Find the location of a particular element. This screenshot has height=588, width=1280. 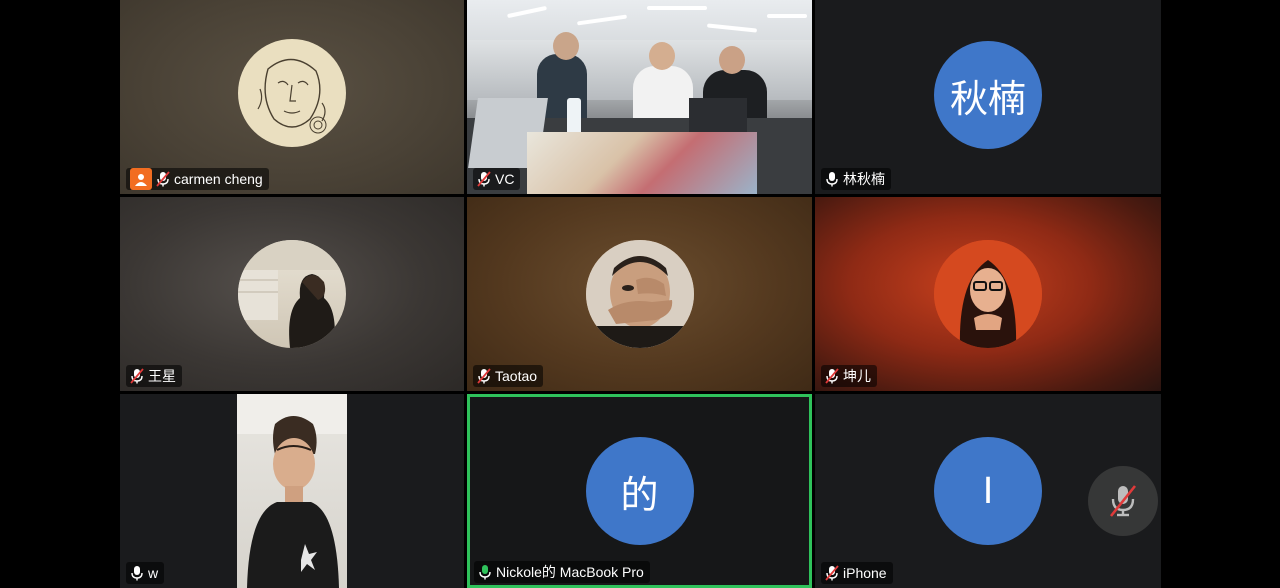

name-tag: 坤儿 is located at coordinates (849, 376).